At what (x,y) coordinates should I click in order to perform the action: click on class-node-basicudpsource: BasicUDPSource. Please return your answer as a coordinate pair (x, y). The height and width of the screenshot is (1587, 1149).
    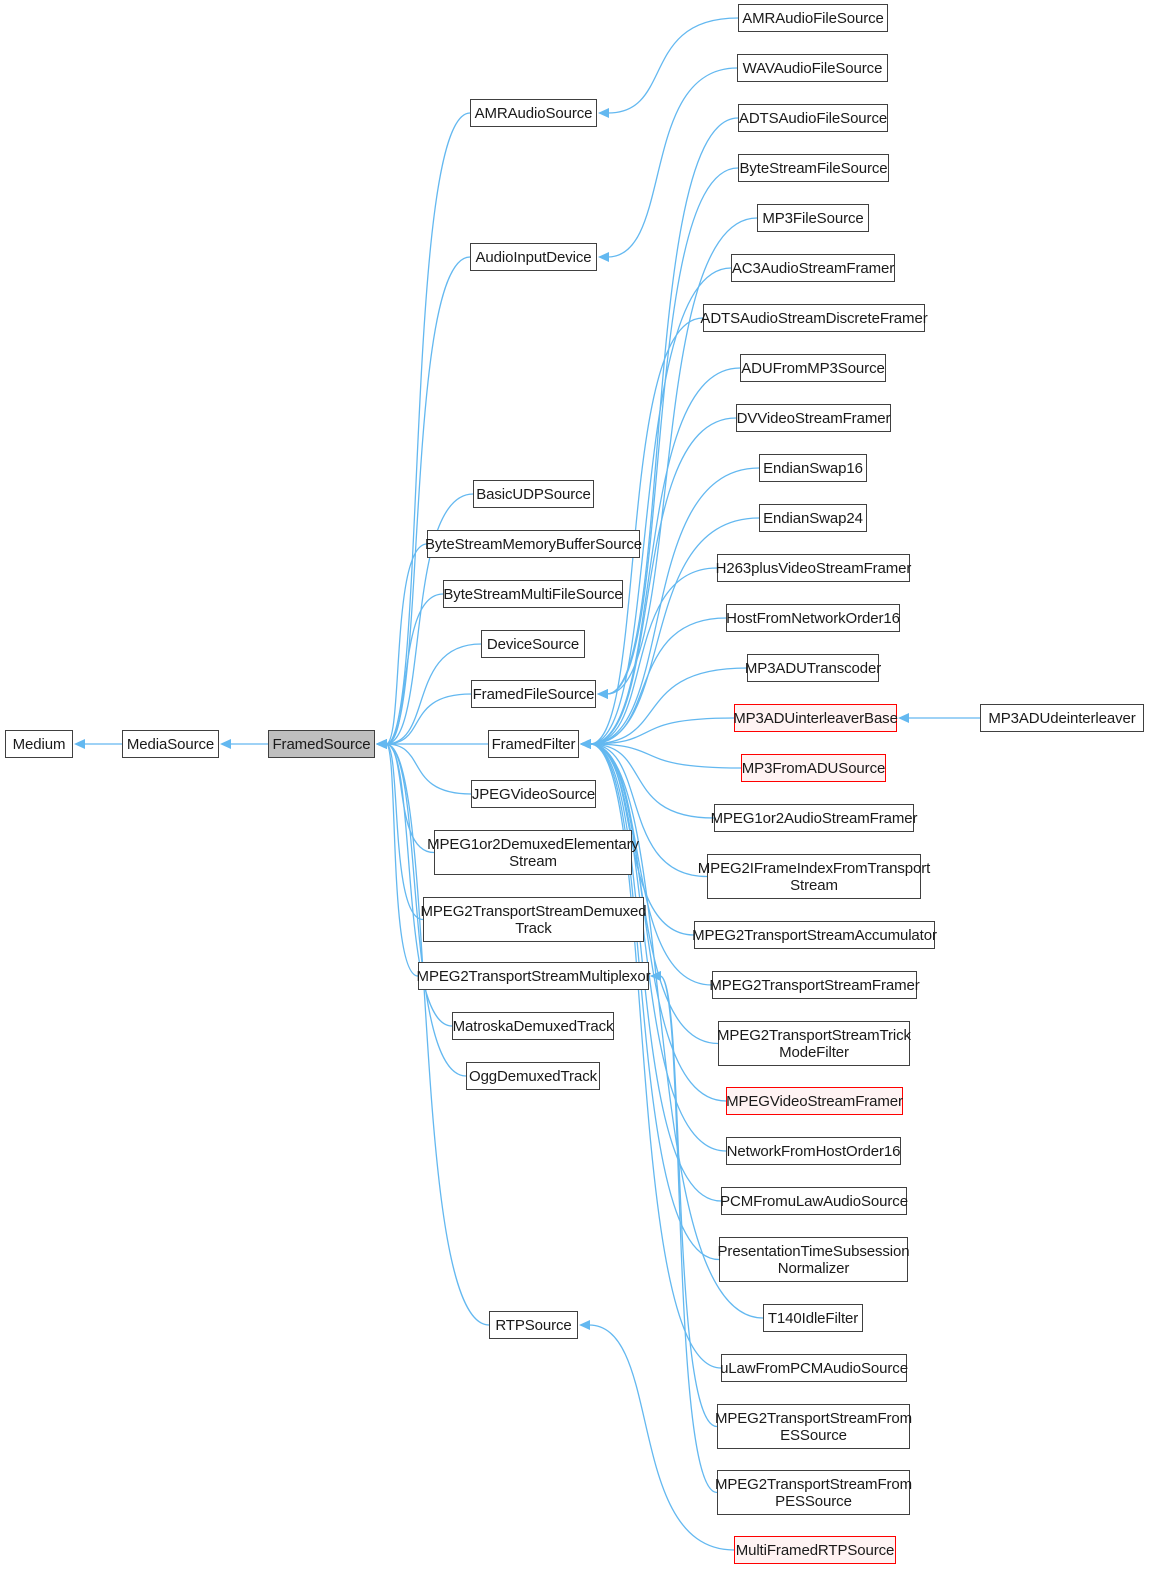
    Looking at the image, I should click on (533, 494).